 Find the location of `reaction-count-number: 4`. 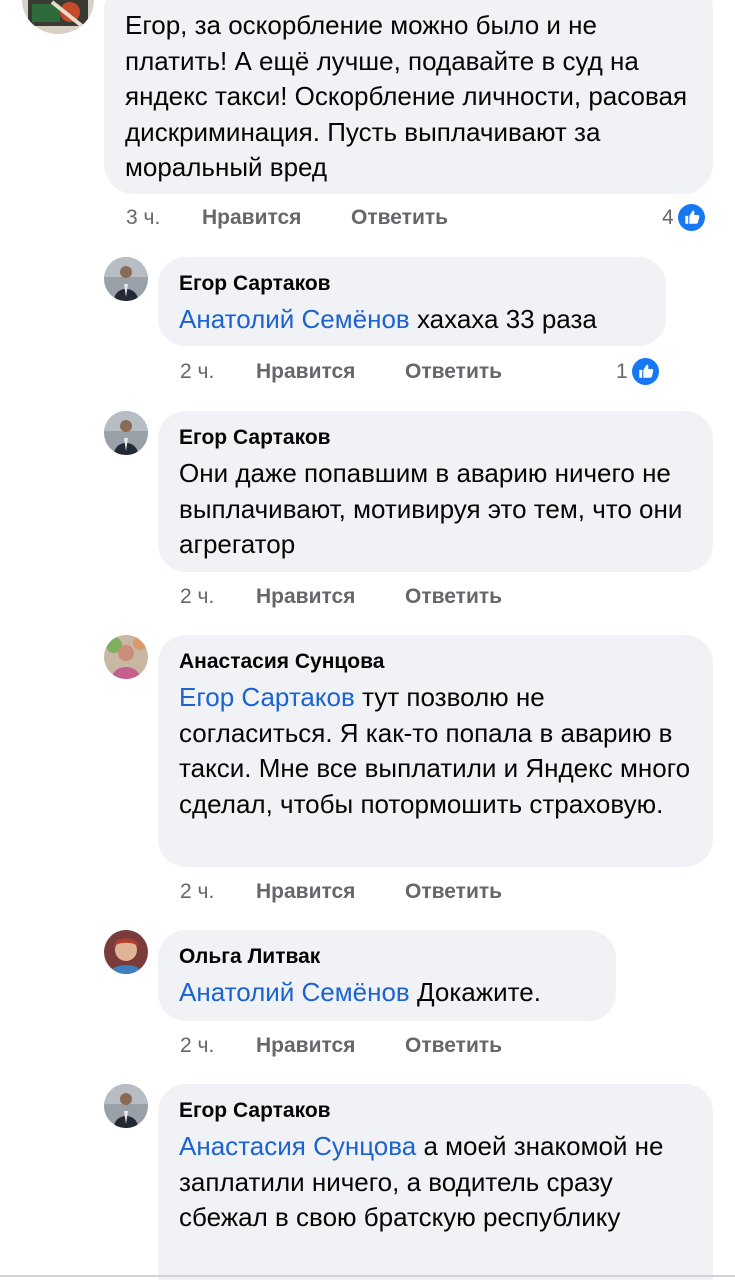

reaction-count-number: 4 is located at coordinates (668, 217).